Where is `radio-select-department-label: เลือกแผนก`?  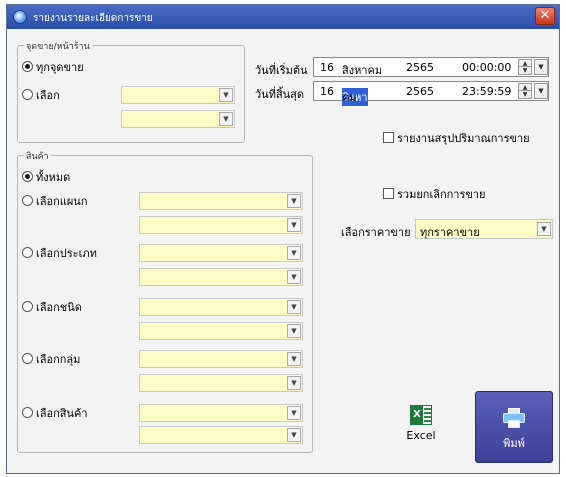
radio-select-department-label: เลือกแผนก is located at coordinates (62, 201).